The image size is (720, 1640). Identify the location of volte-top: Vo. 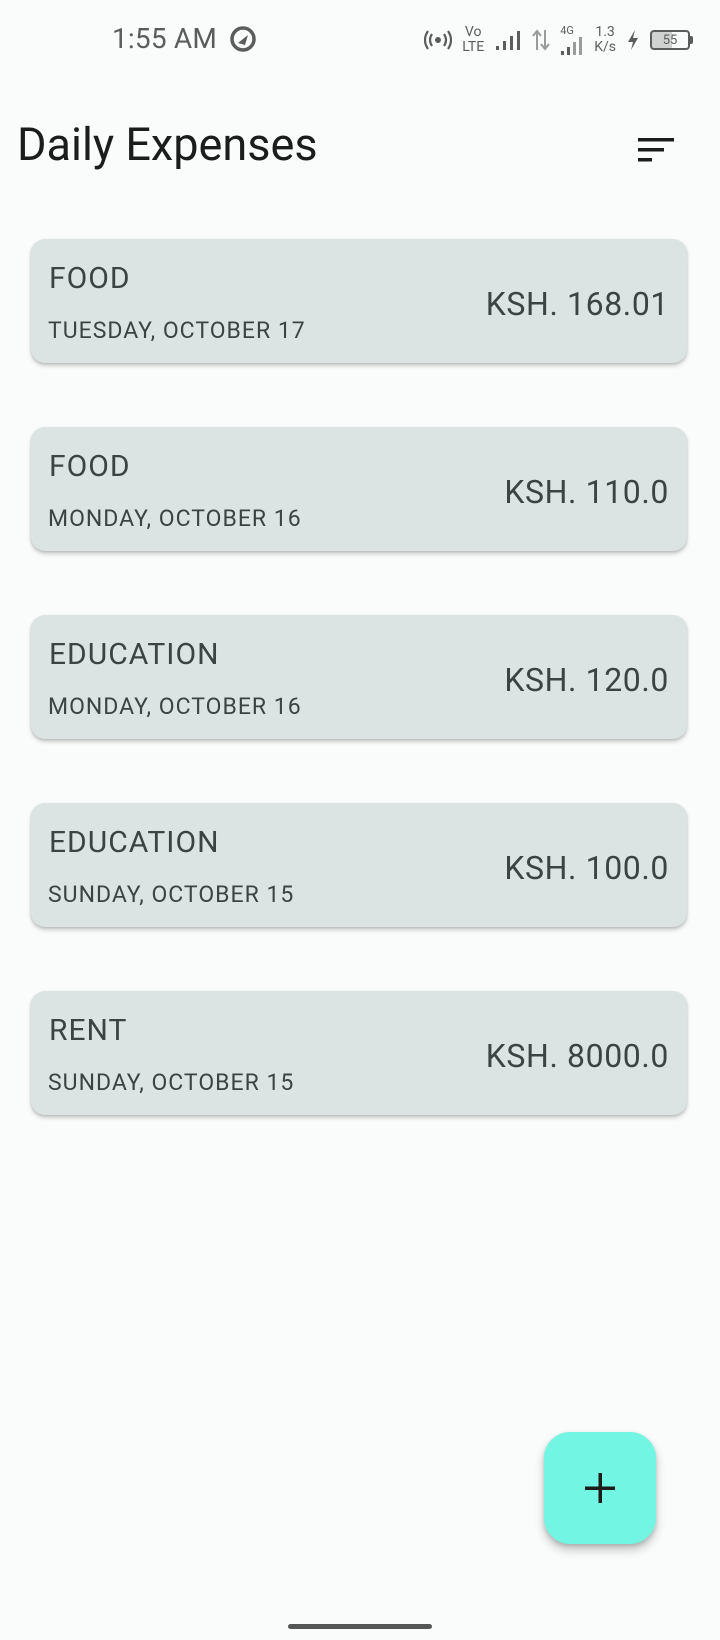
(473, 32).